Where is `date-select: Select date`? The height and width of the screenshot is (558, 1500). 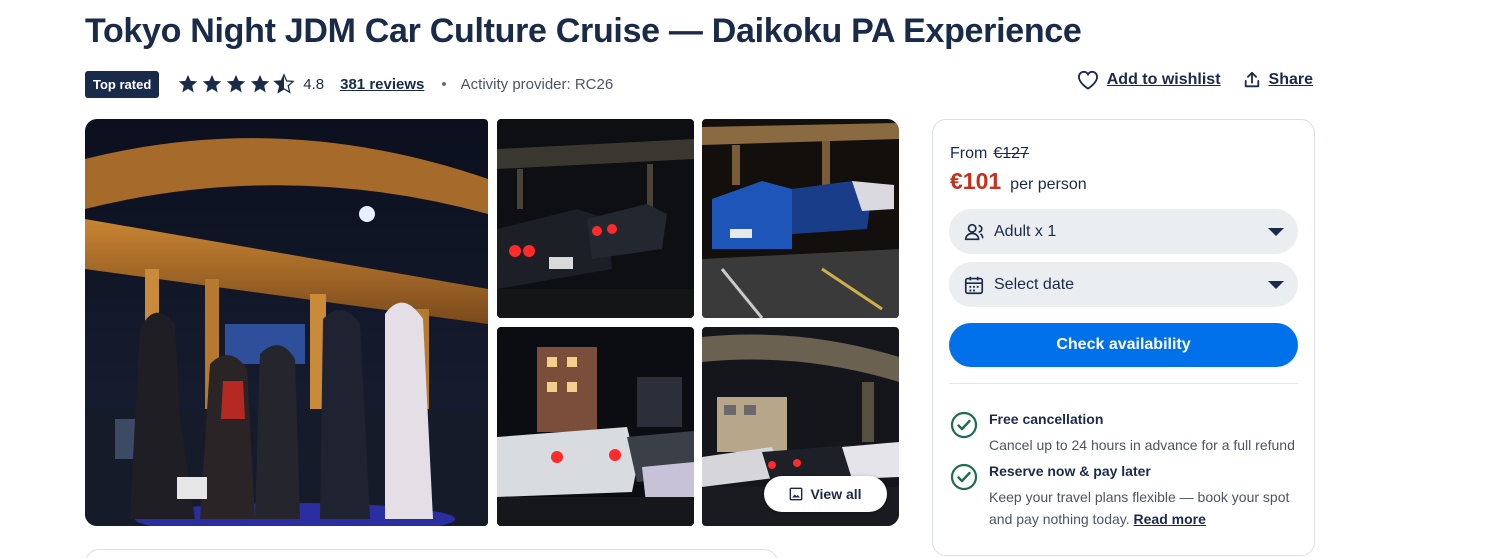 date-select: Select date is located at coordinates (1123, 284).